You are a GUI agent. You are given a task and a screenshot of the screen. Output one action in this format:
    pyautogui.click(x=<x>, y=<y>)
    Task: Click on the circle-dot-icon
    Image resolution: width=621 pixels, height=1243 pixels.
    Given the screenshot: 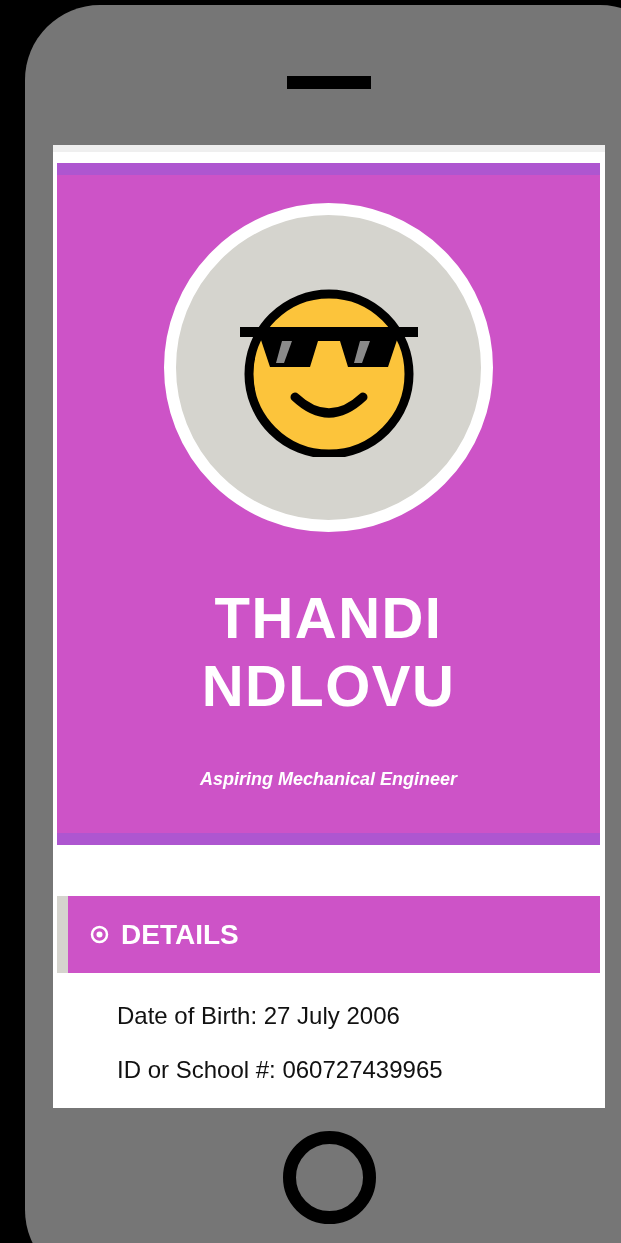 What is the action you would take?
    pyautogui.click(x=99, y=934)
    